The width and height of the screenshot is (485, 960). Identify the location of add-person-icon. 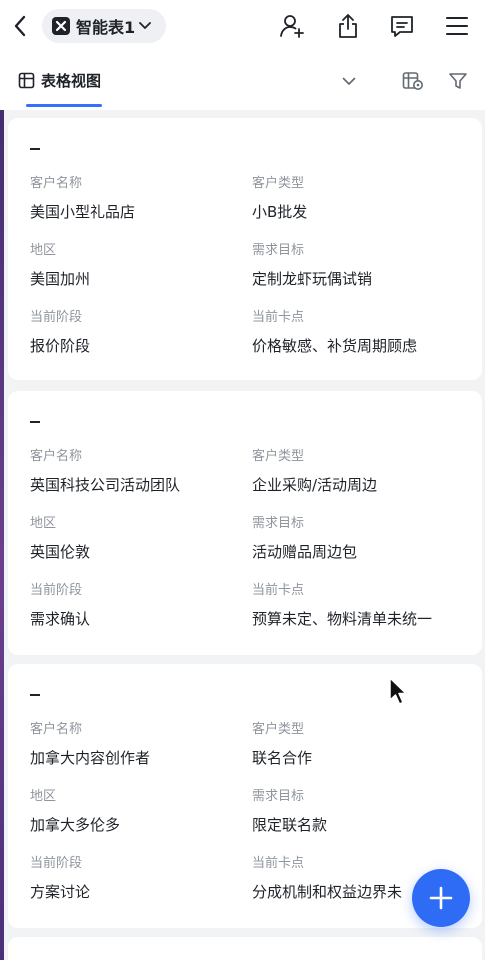
(292, 26).